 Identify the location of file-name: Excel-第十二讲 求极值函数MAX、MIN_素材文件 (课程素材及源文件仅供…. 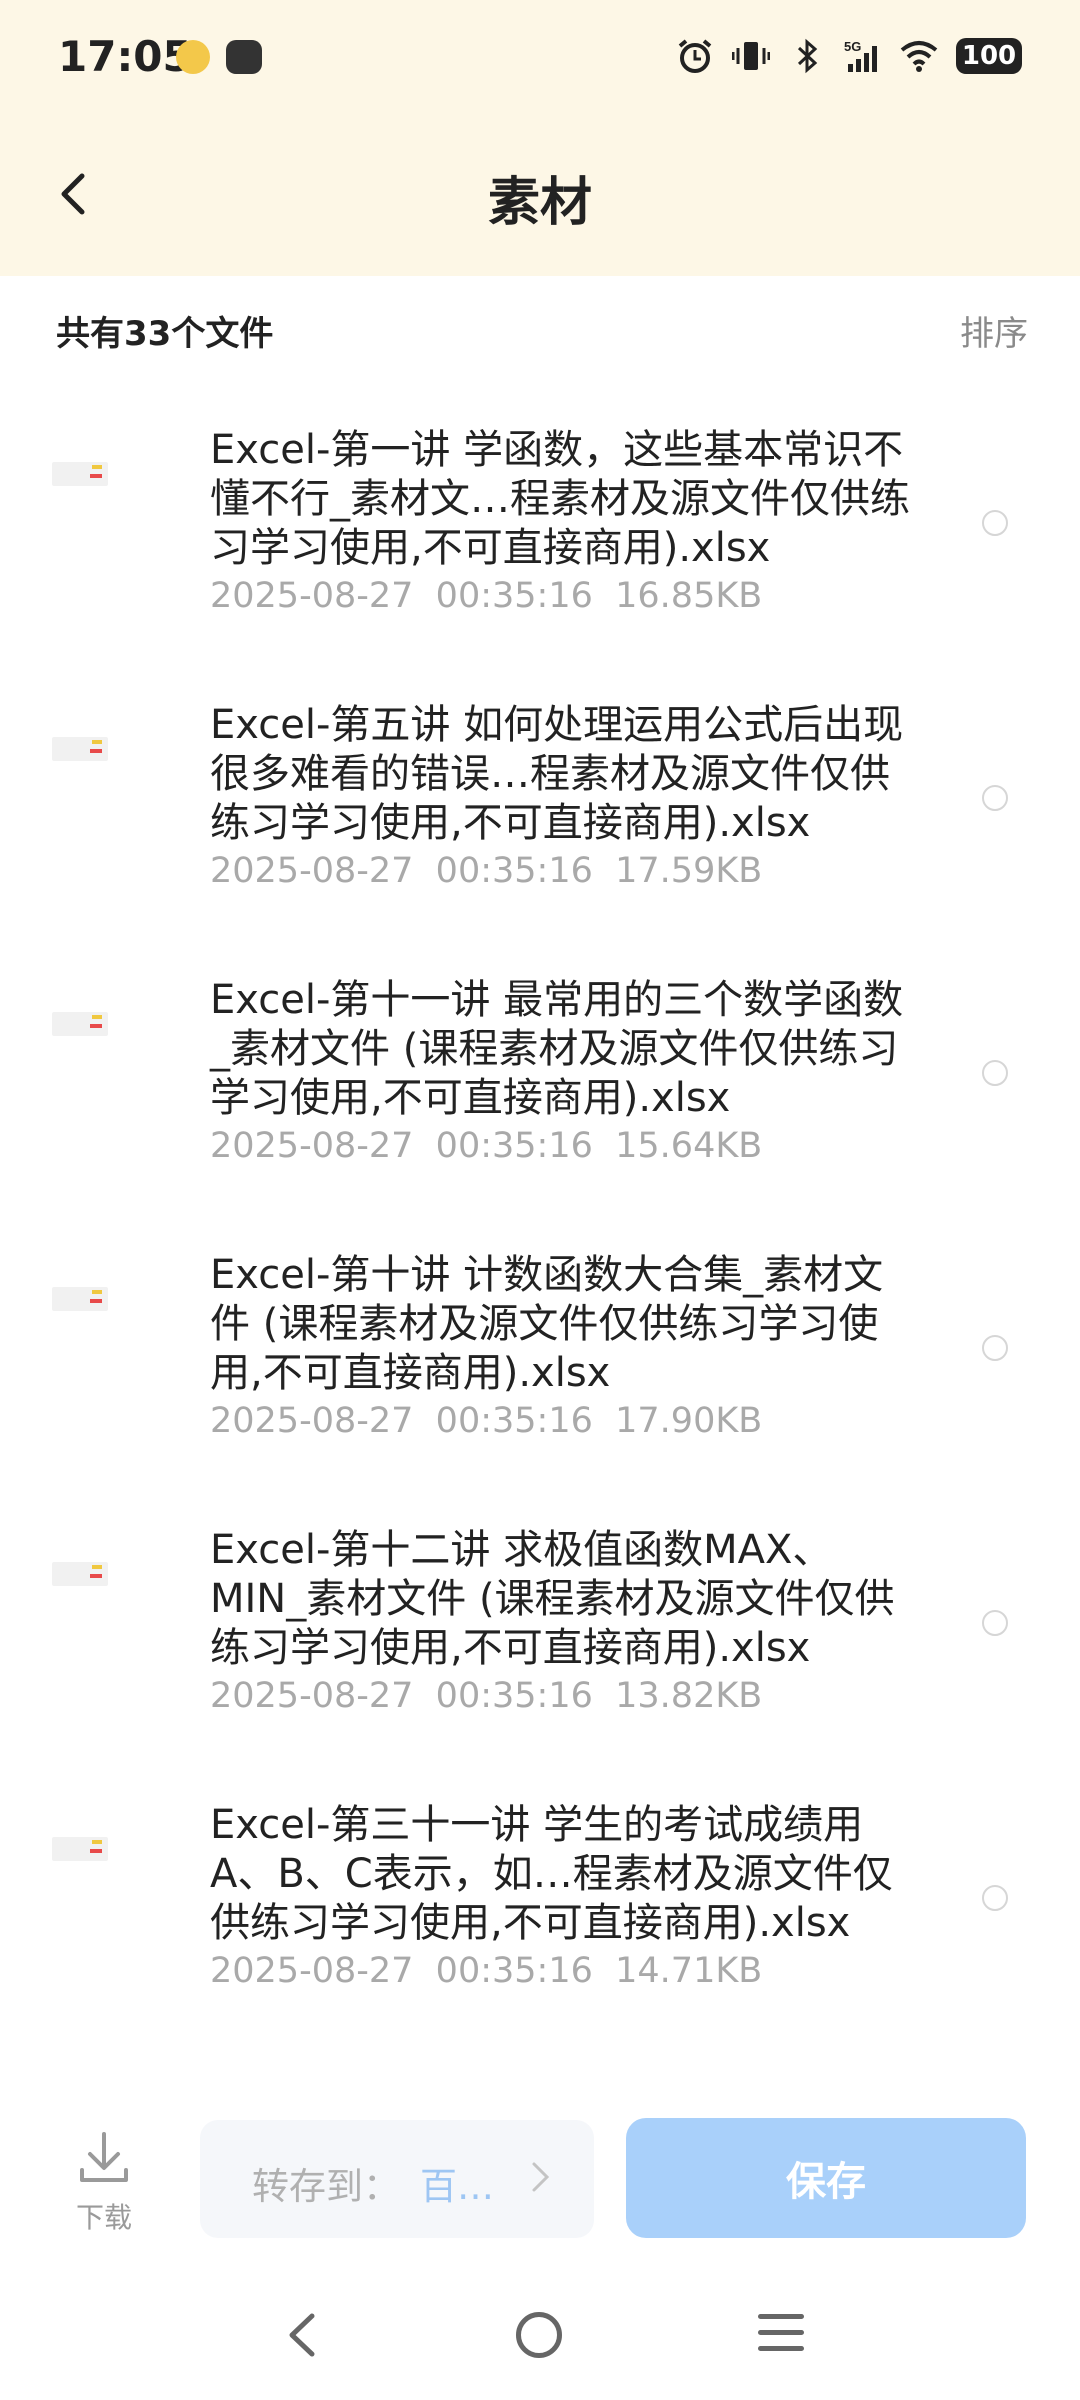
(552, 1599).